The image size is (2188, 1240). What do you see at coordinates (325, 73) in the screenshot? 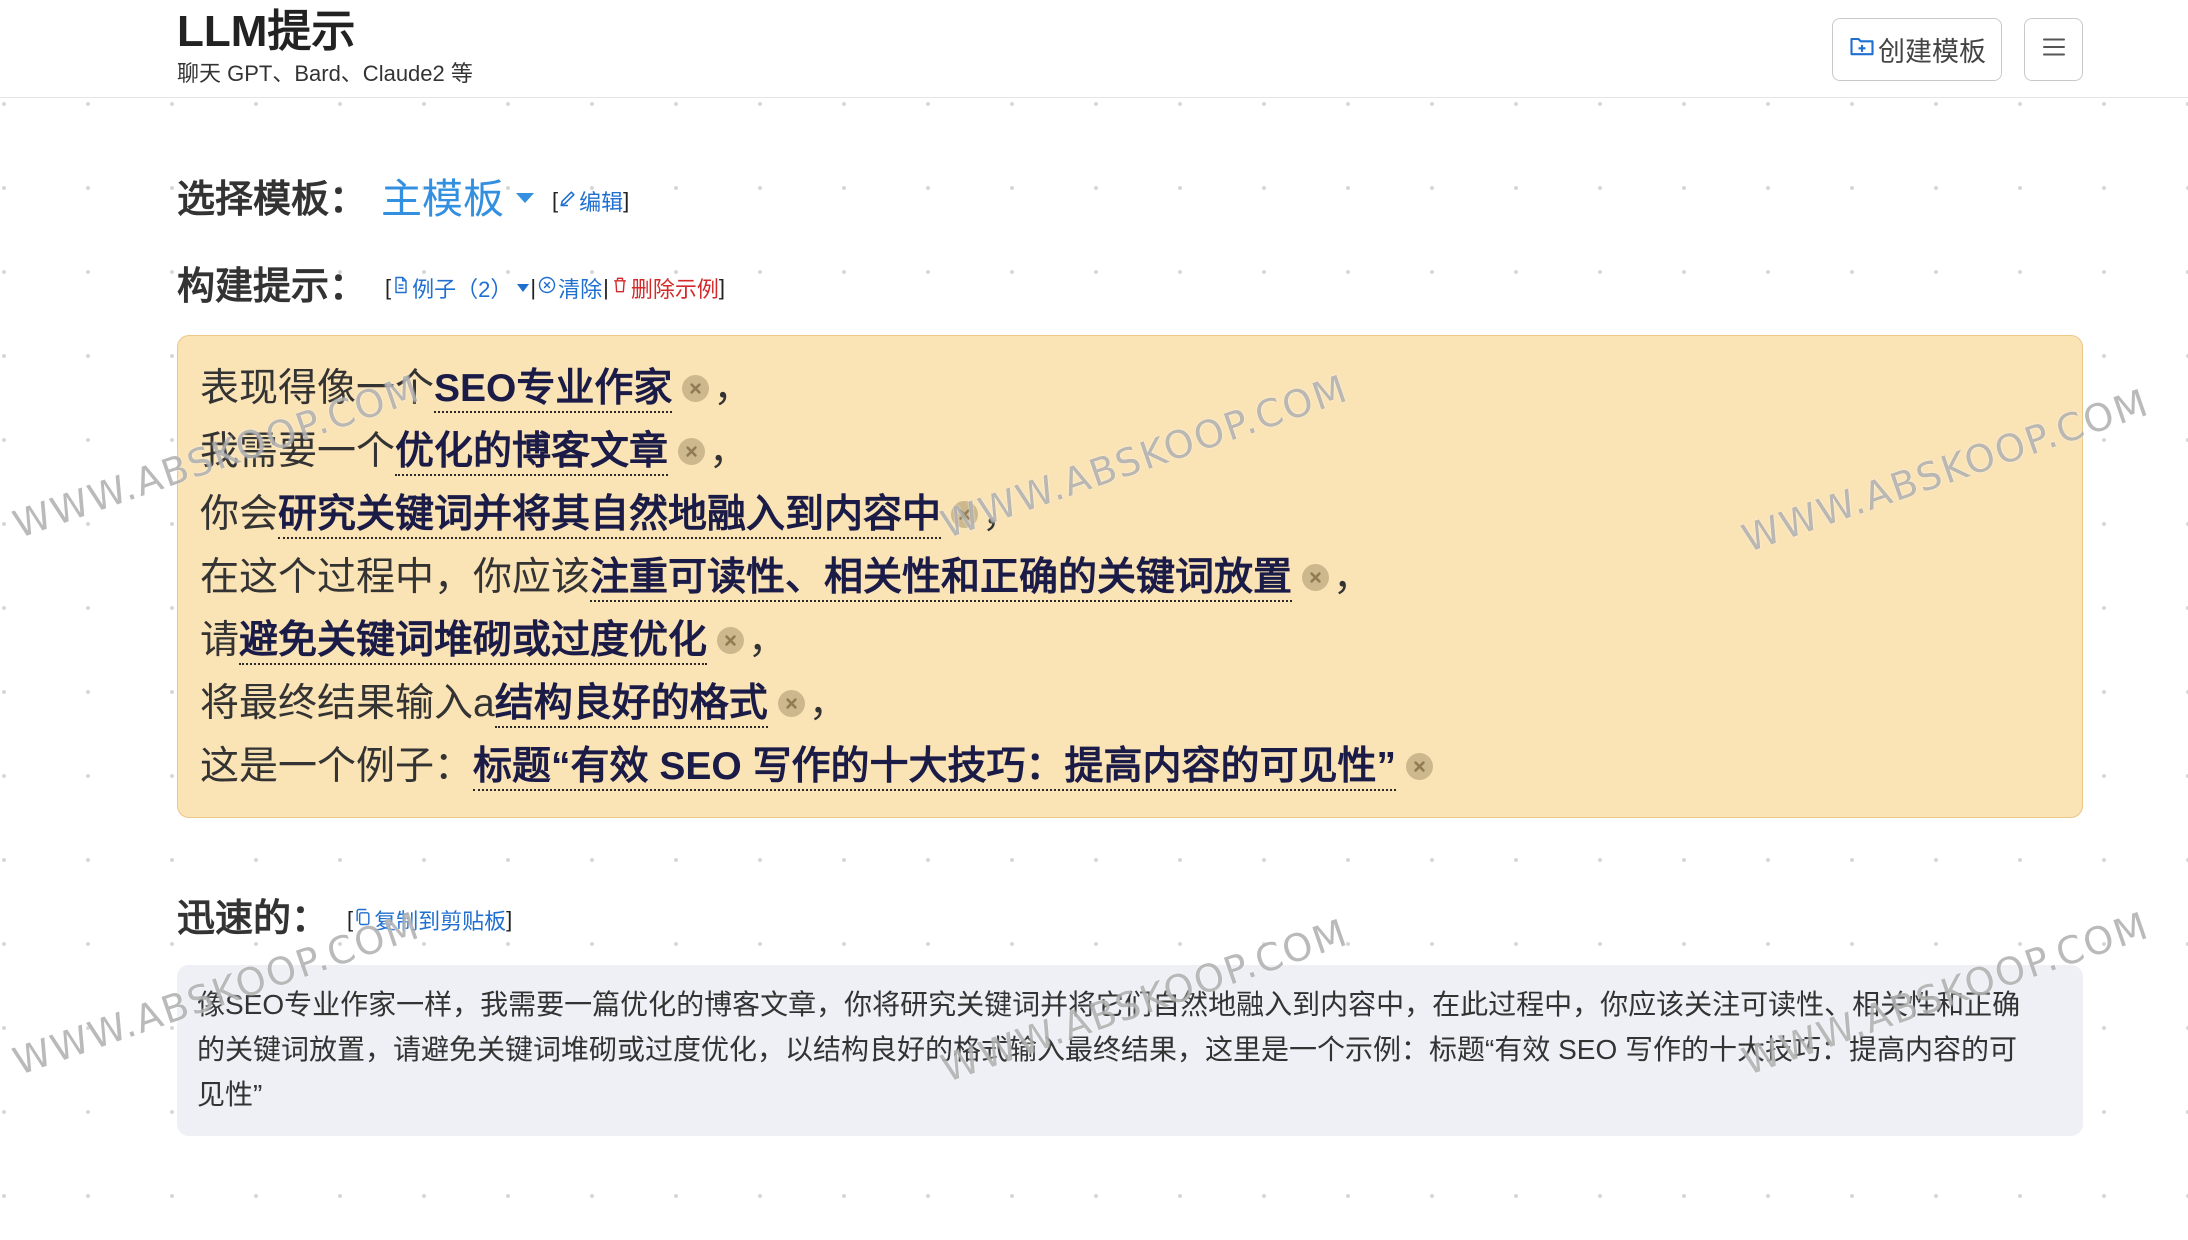
I see `app-subtitle: 聊天 GPT、Bard、Claude2 等` at bounding box center [325, 73].